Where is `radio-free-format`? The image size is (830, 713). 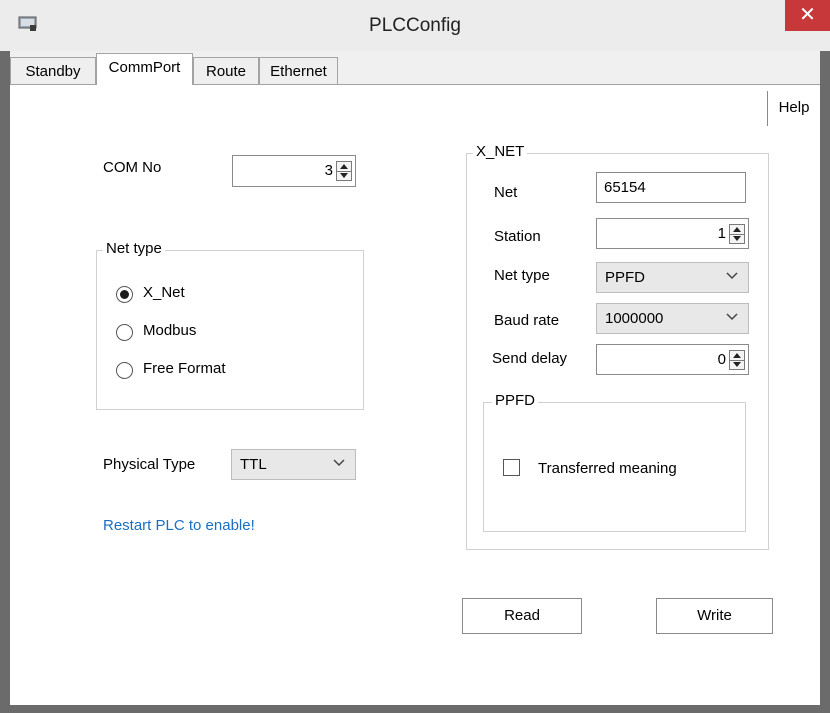
radio-free-format is located at coordinates (124, 370).